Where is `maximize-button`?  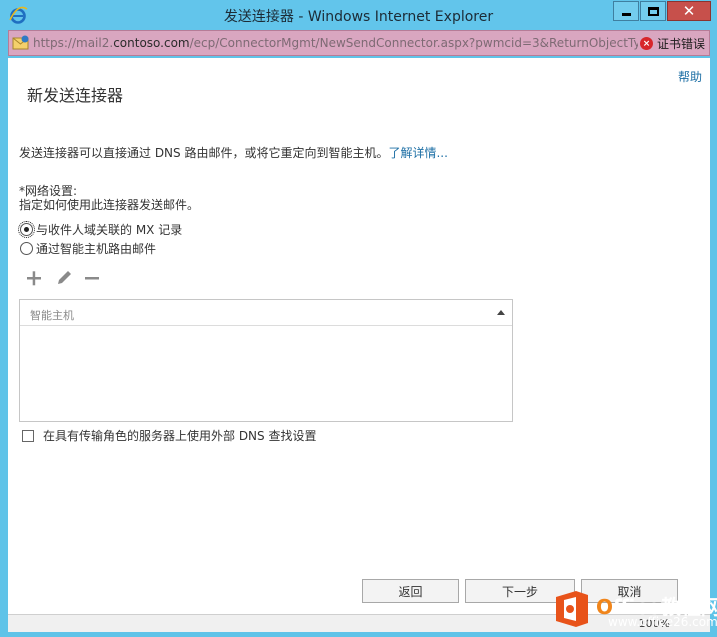
maximize-button is located at coordinates (653, 11).